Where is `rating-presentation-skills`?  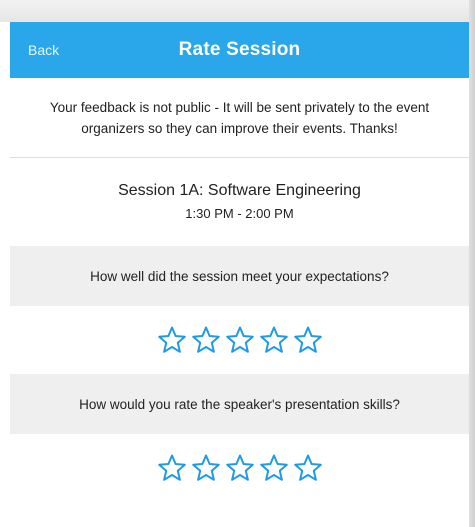 rating-presentation-skills is located at coordinates (239, 468).